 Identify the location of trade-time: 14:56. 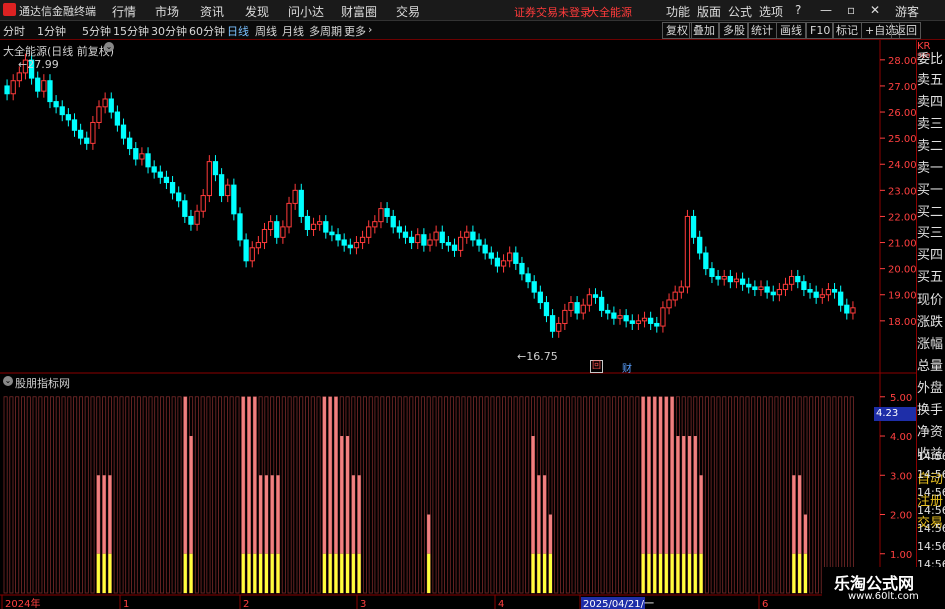
(931, 492).